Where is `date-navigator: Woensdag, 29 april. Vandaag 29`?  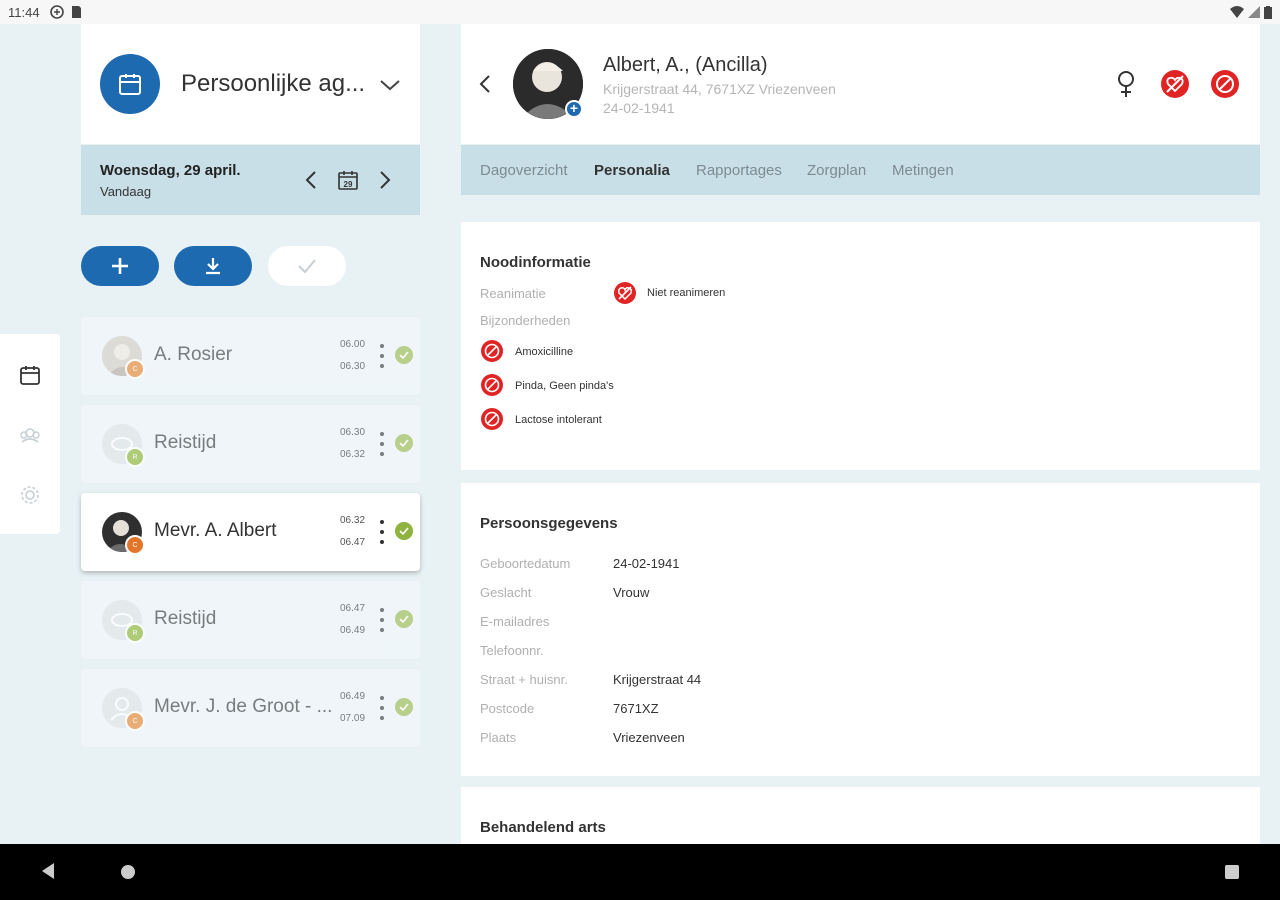
date-navigator: Woensdag, 29 april. Vandaag 29 is located at coordinates (250, 180).